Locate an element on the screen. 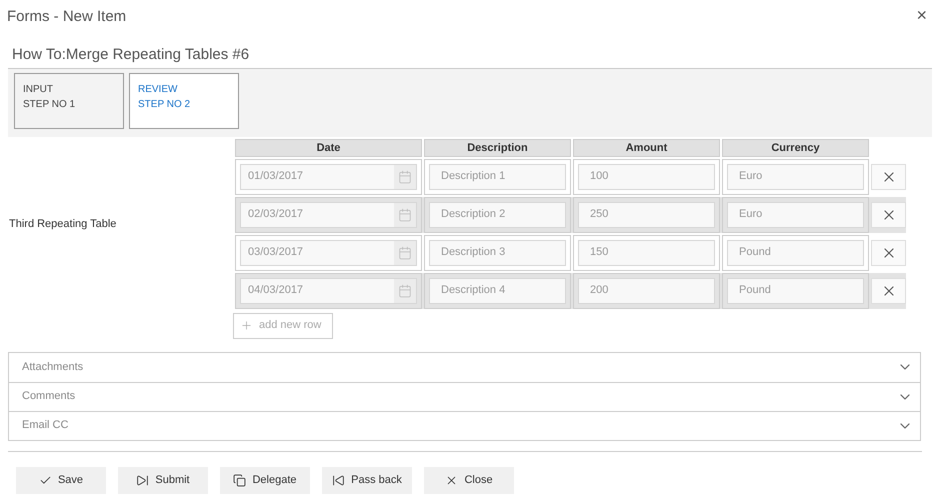 The image size is (940, 498). column-header: Currency is located at coordinates (795, 147).